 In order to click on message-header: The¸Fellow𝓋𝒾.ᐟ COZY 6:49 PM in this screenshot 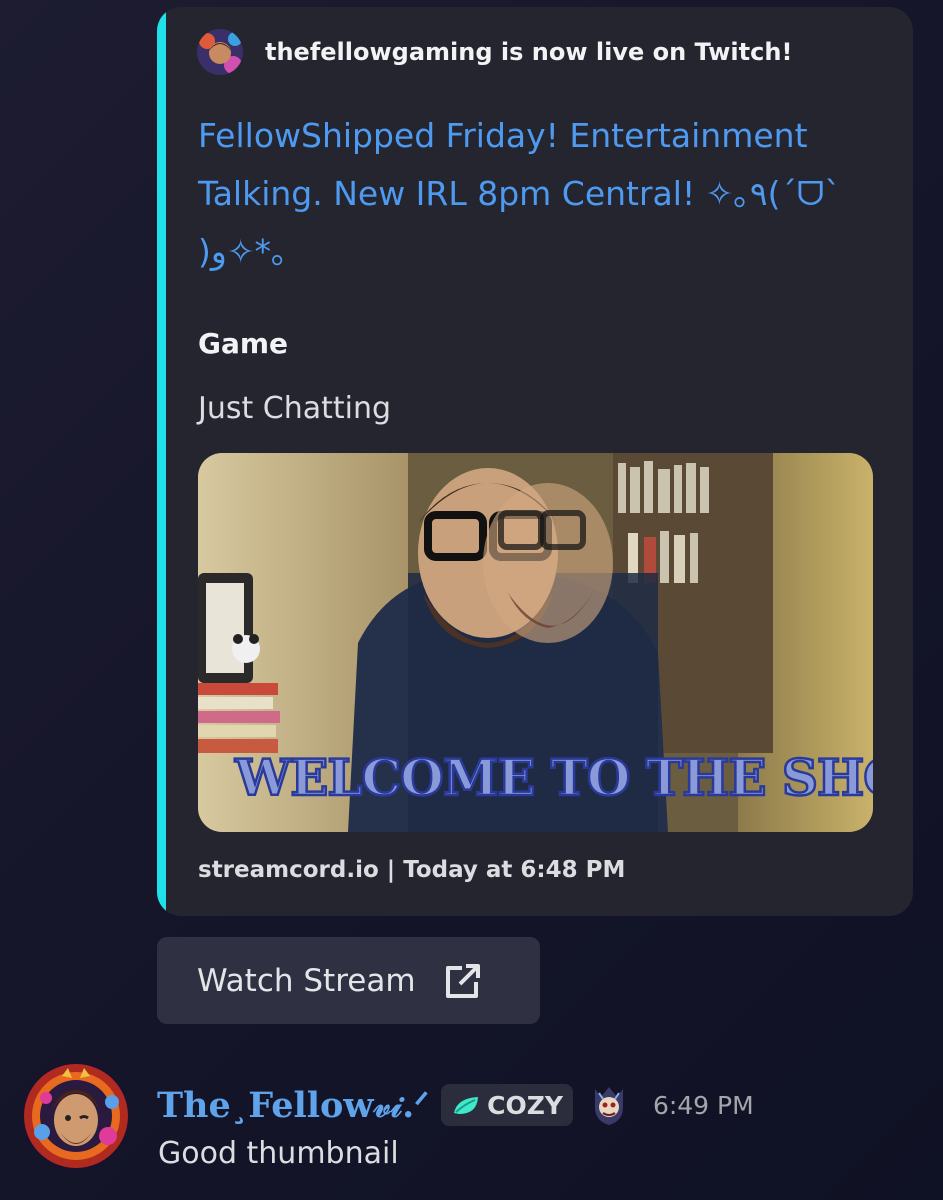, I will do `click(455, 1105)`.